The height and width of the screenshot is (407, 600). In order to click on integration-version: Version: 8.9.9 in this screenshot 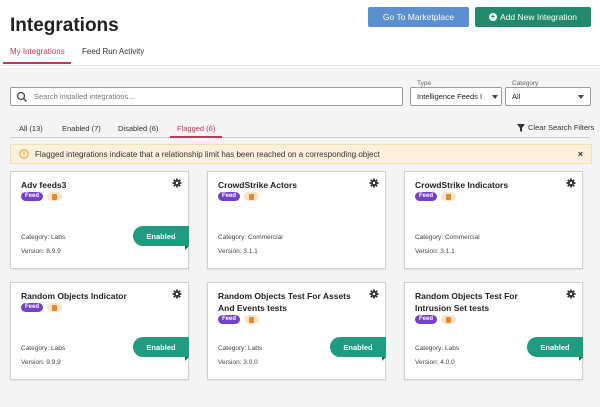, I will do `click(41, 251)`.